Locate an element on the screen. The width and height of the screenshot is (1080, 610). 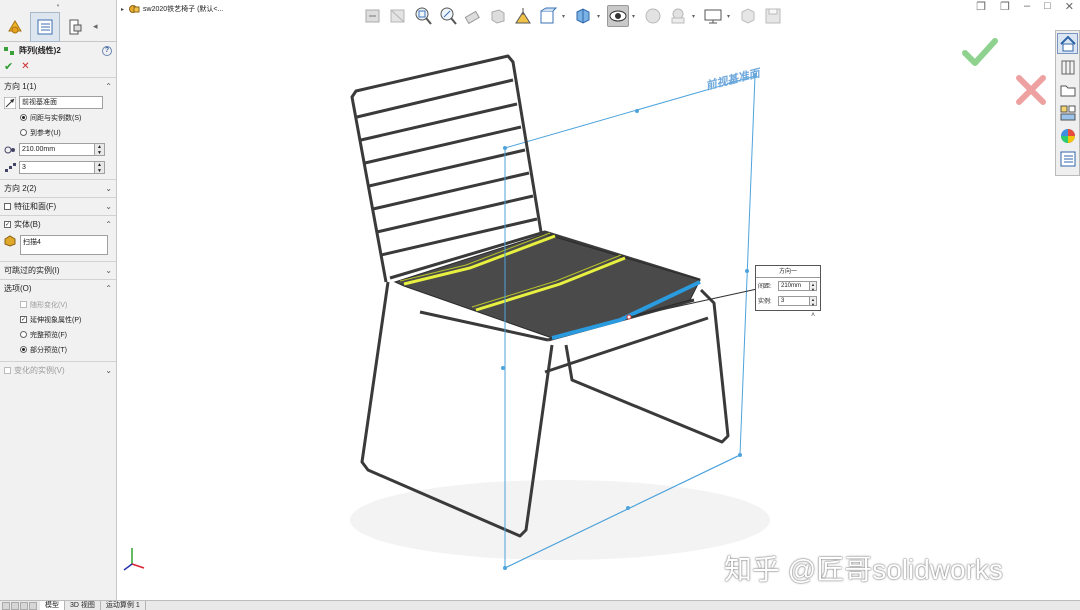
options-header: 选项(O) ⌃ is located at coordinates (58, 288).